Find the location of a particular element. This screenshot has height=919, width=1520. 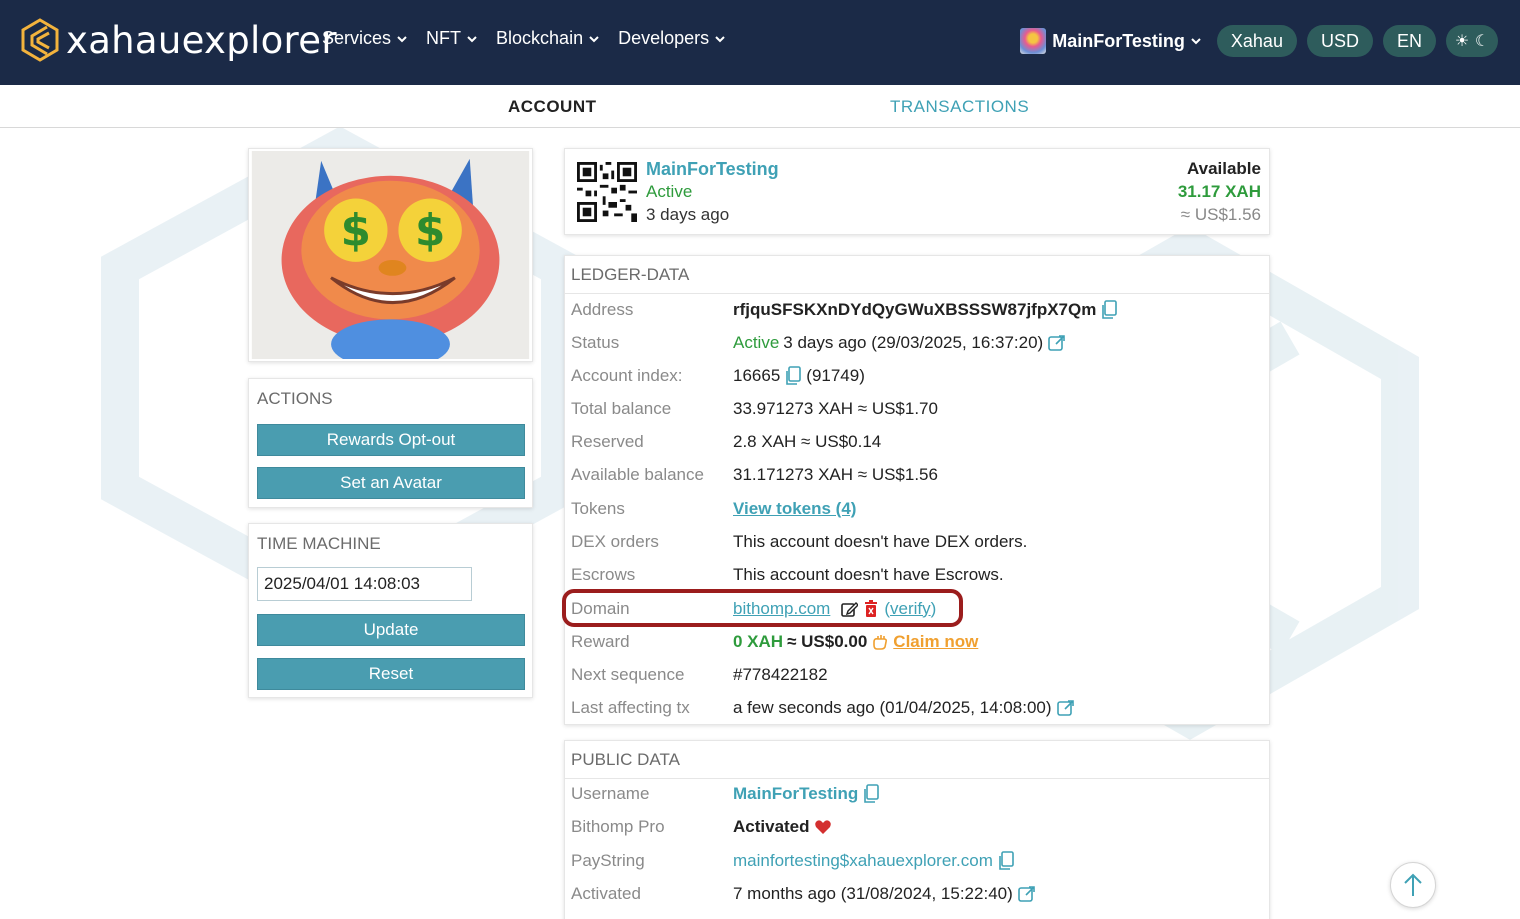

currency-switch: USD is located at coordinates (1339, 41).